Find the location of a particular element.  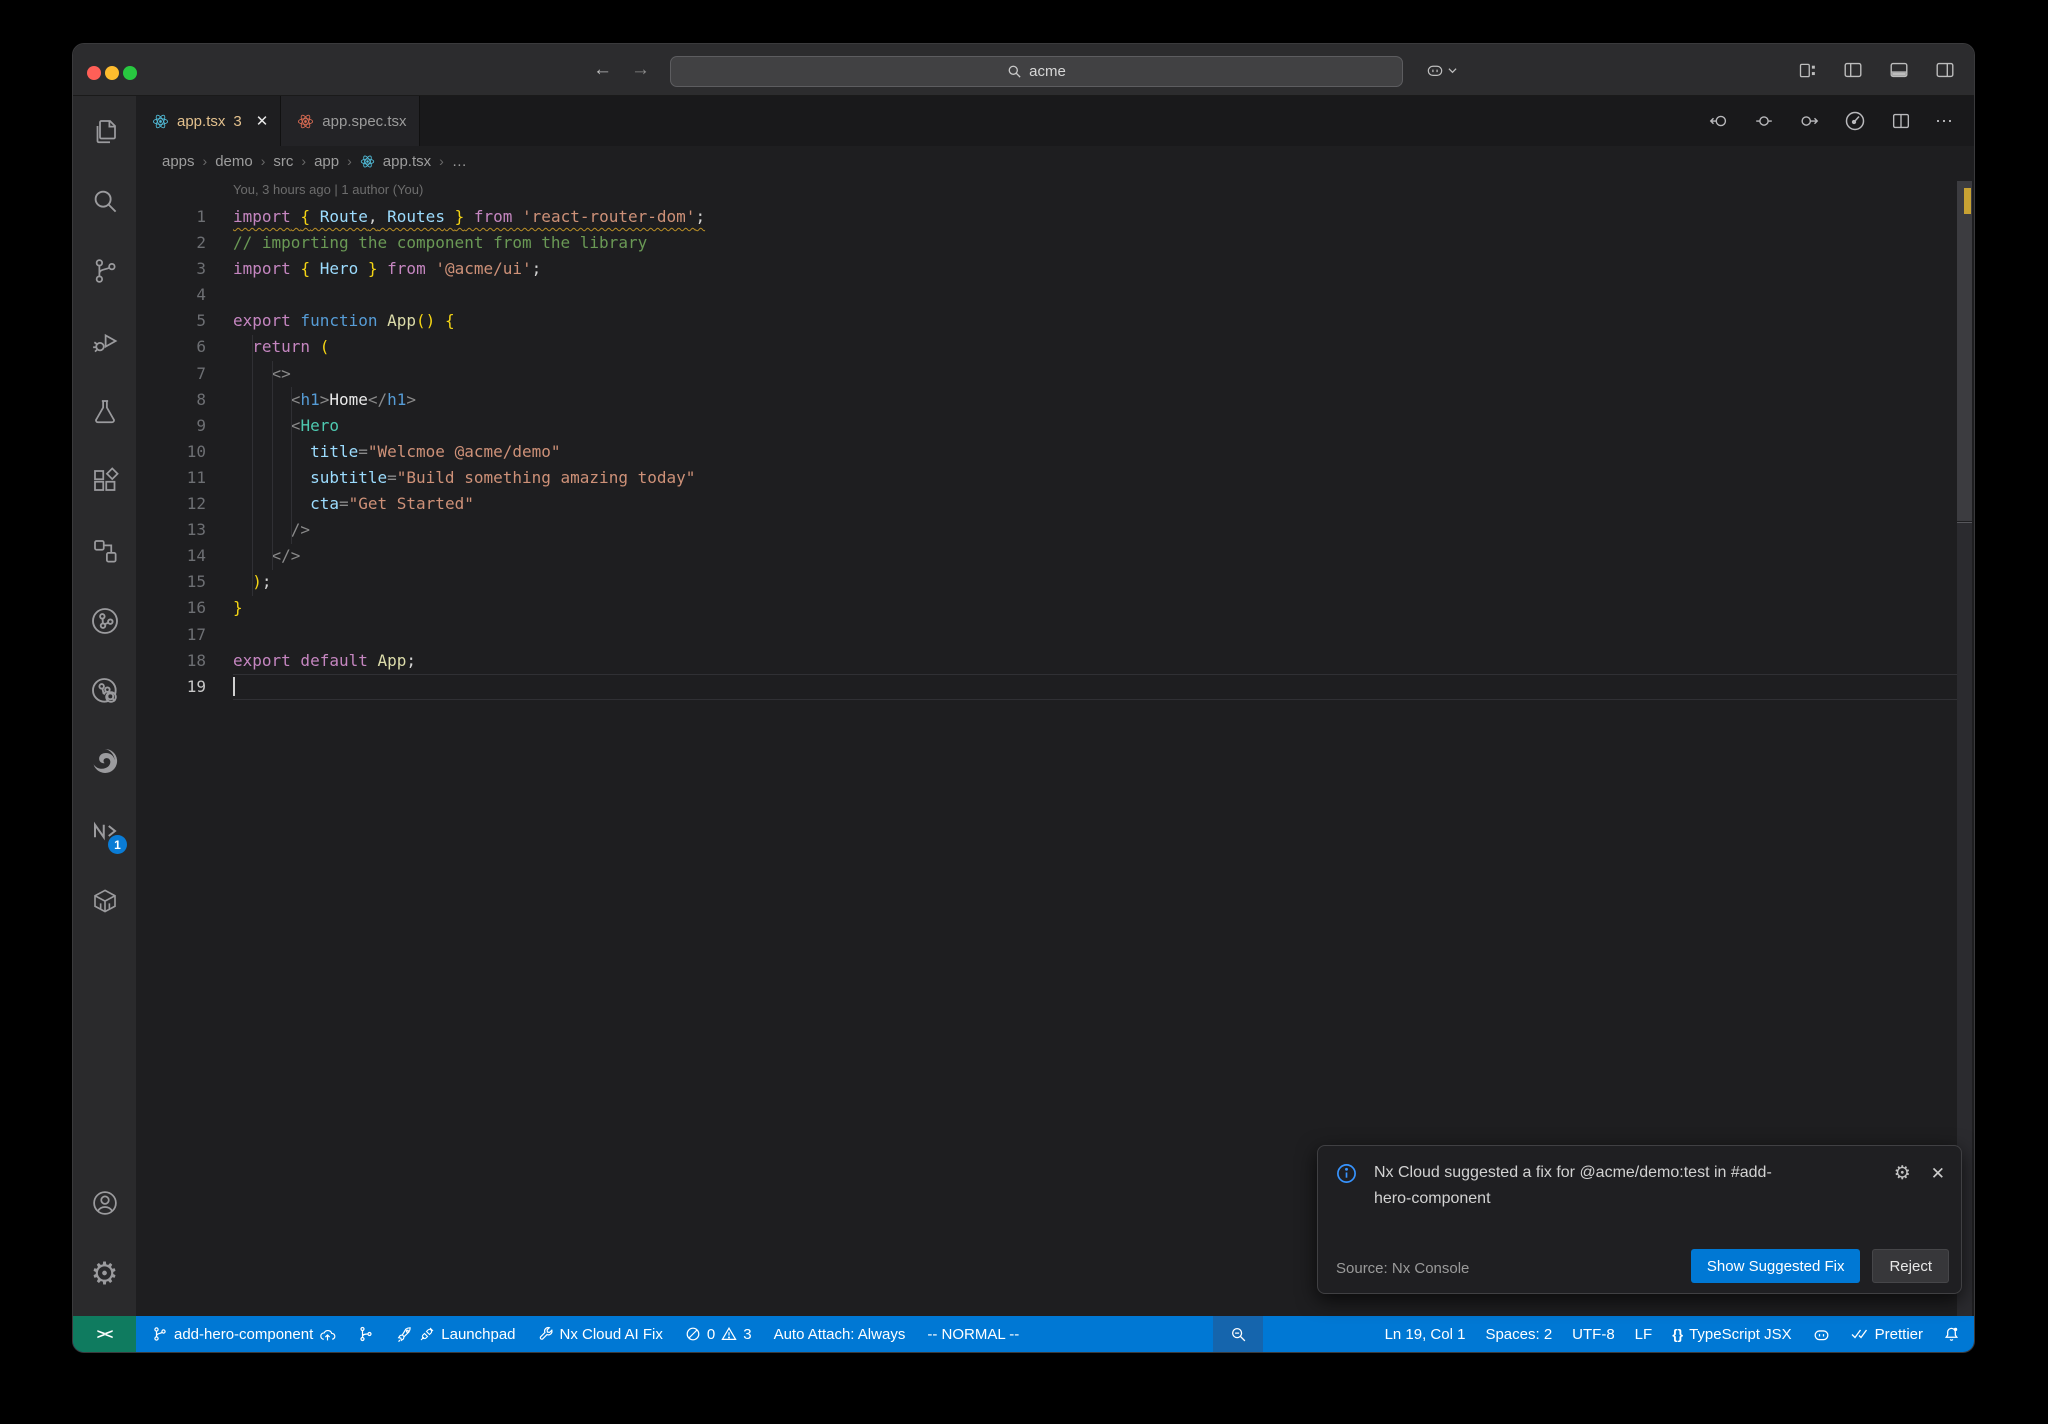

sidebar-item-testing is located at coordinates (104, 411).